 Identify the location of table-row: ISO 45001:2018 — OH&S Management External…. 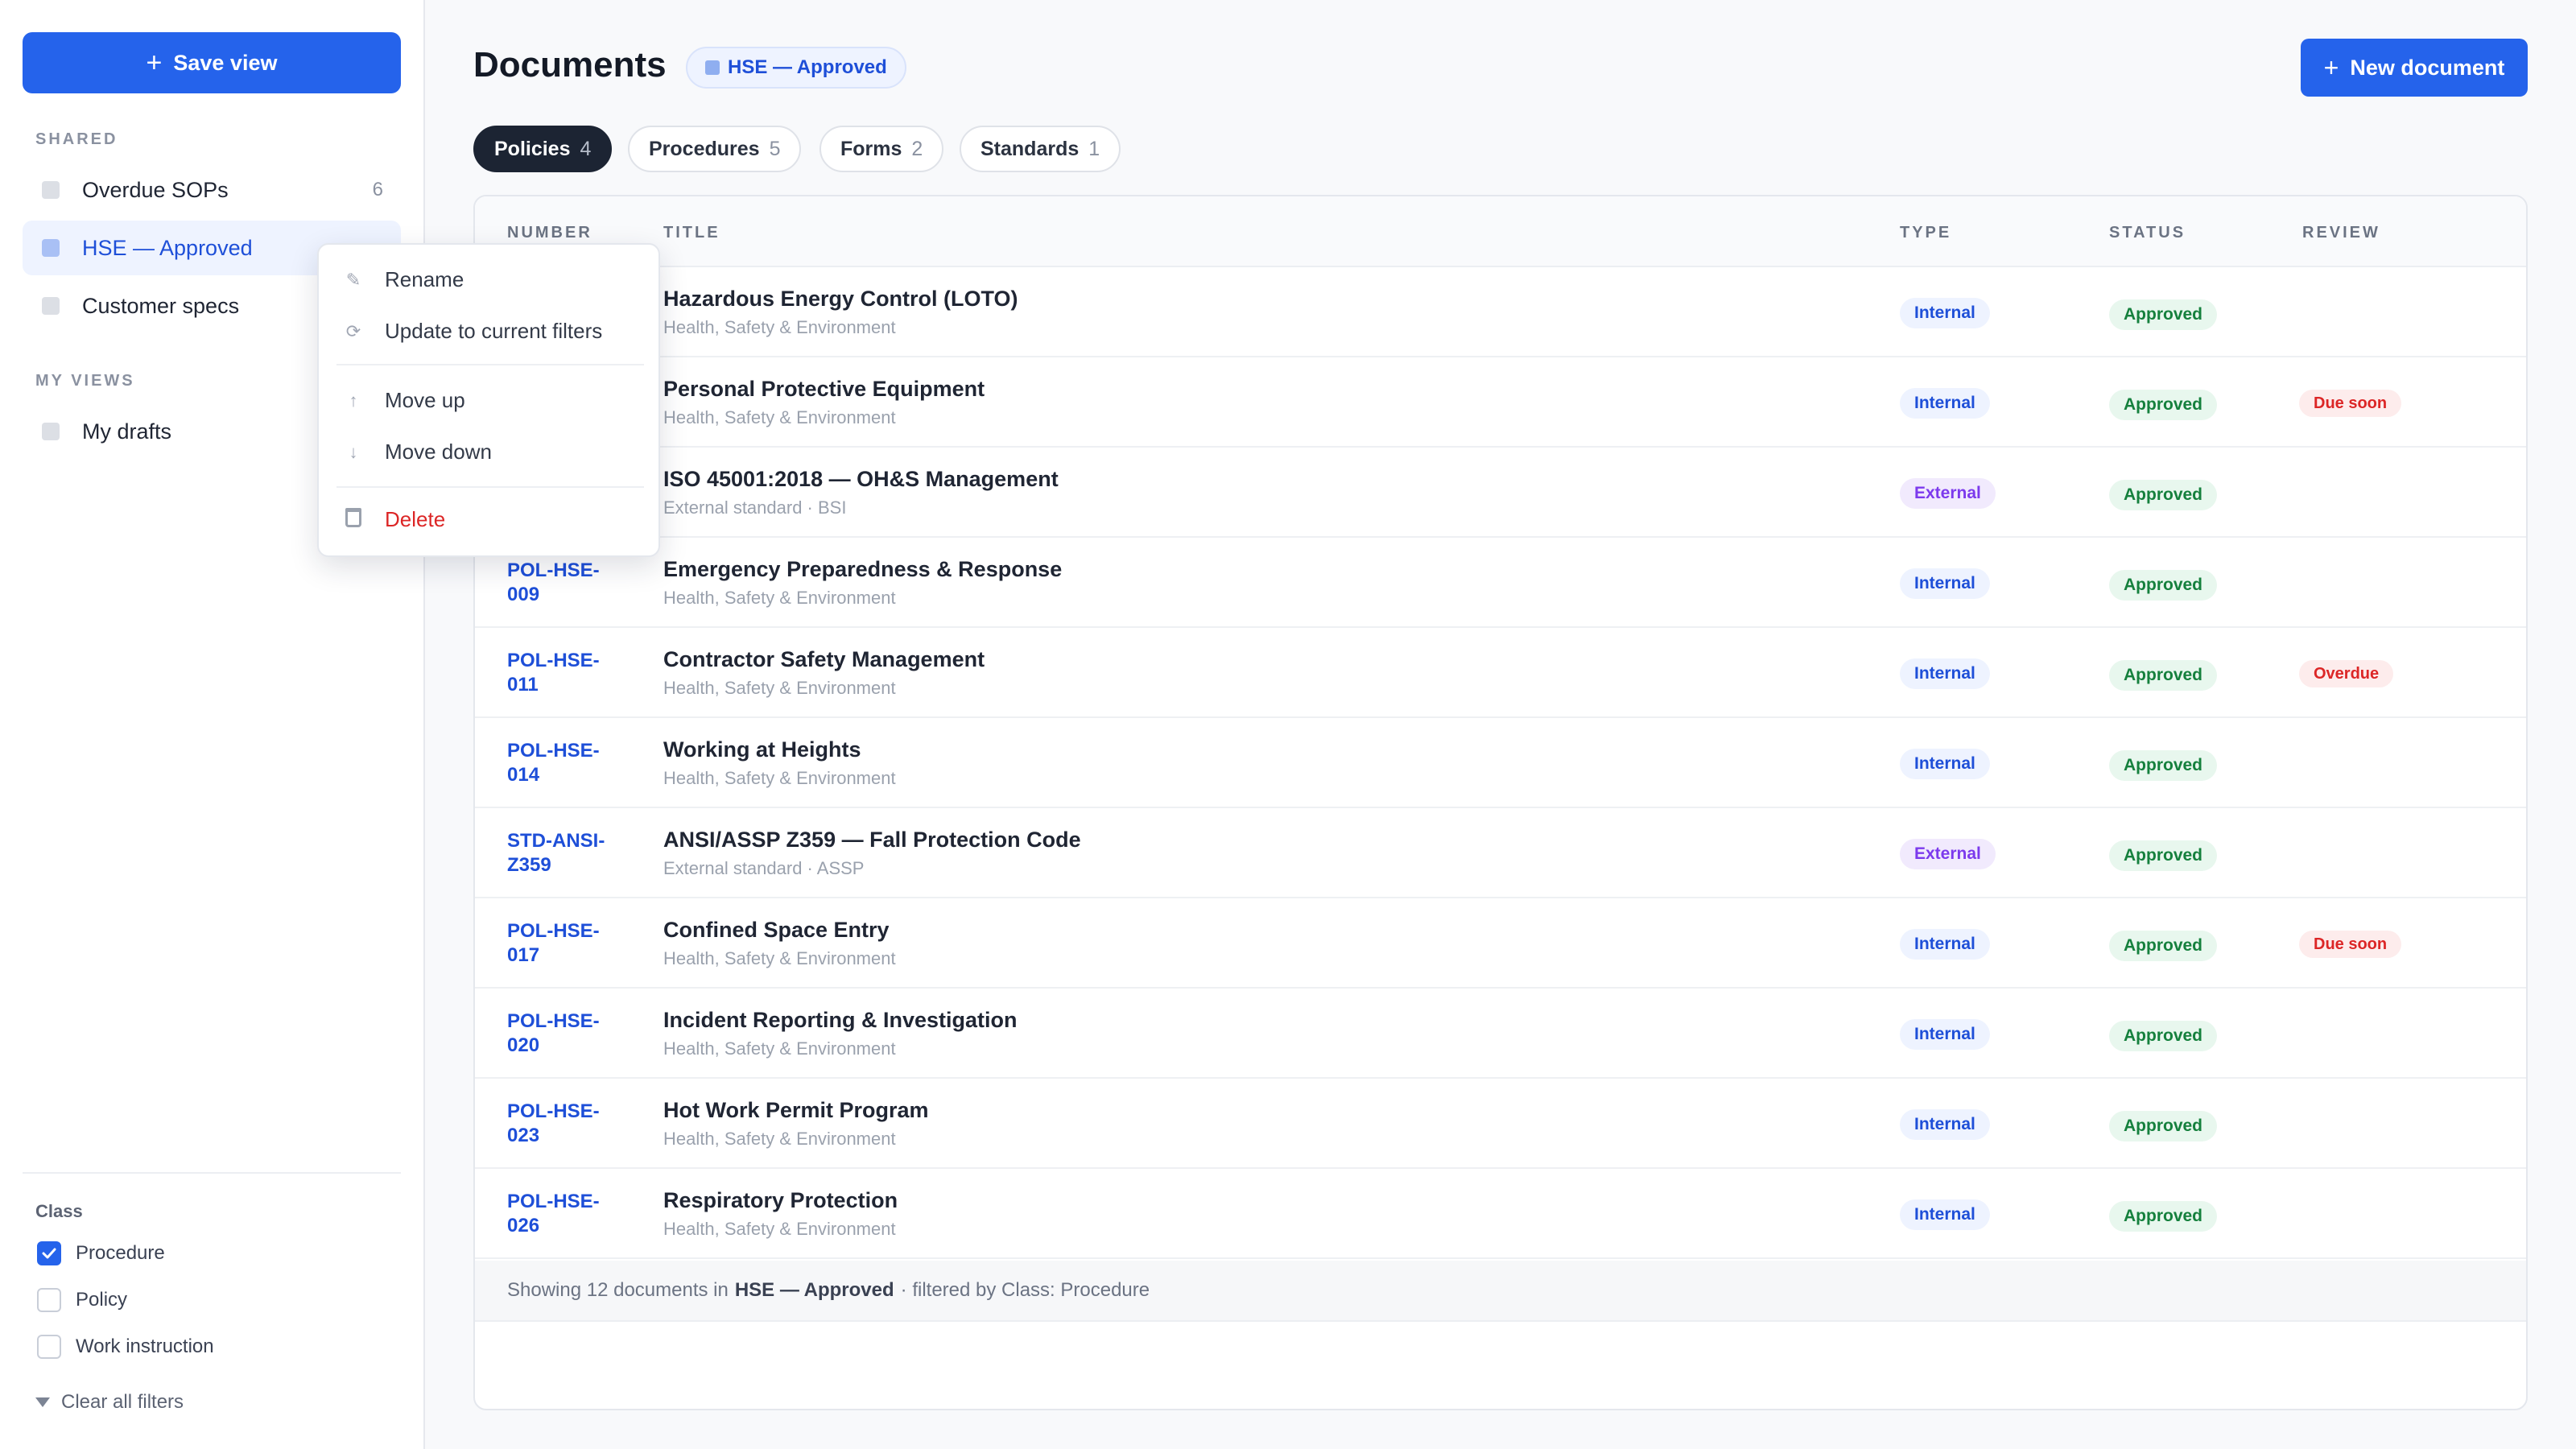
(1500, 493).